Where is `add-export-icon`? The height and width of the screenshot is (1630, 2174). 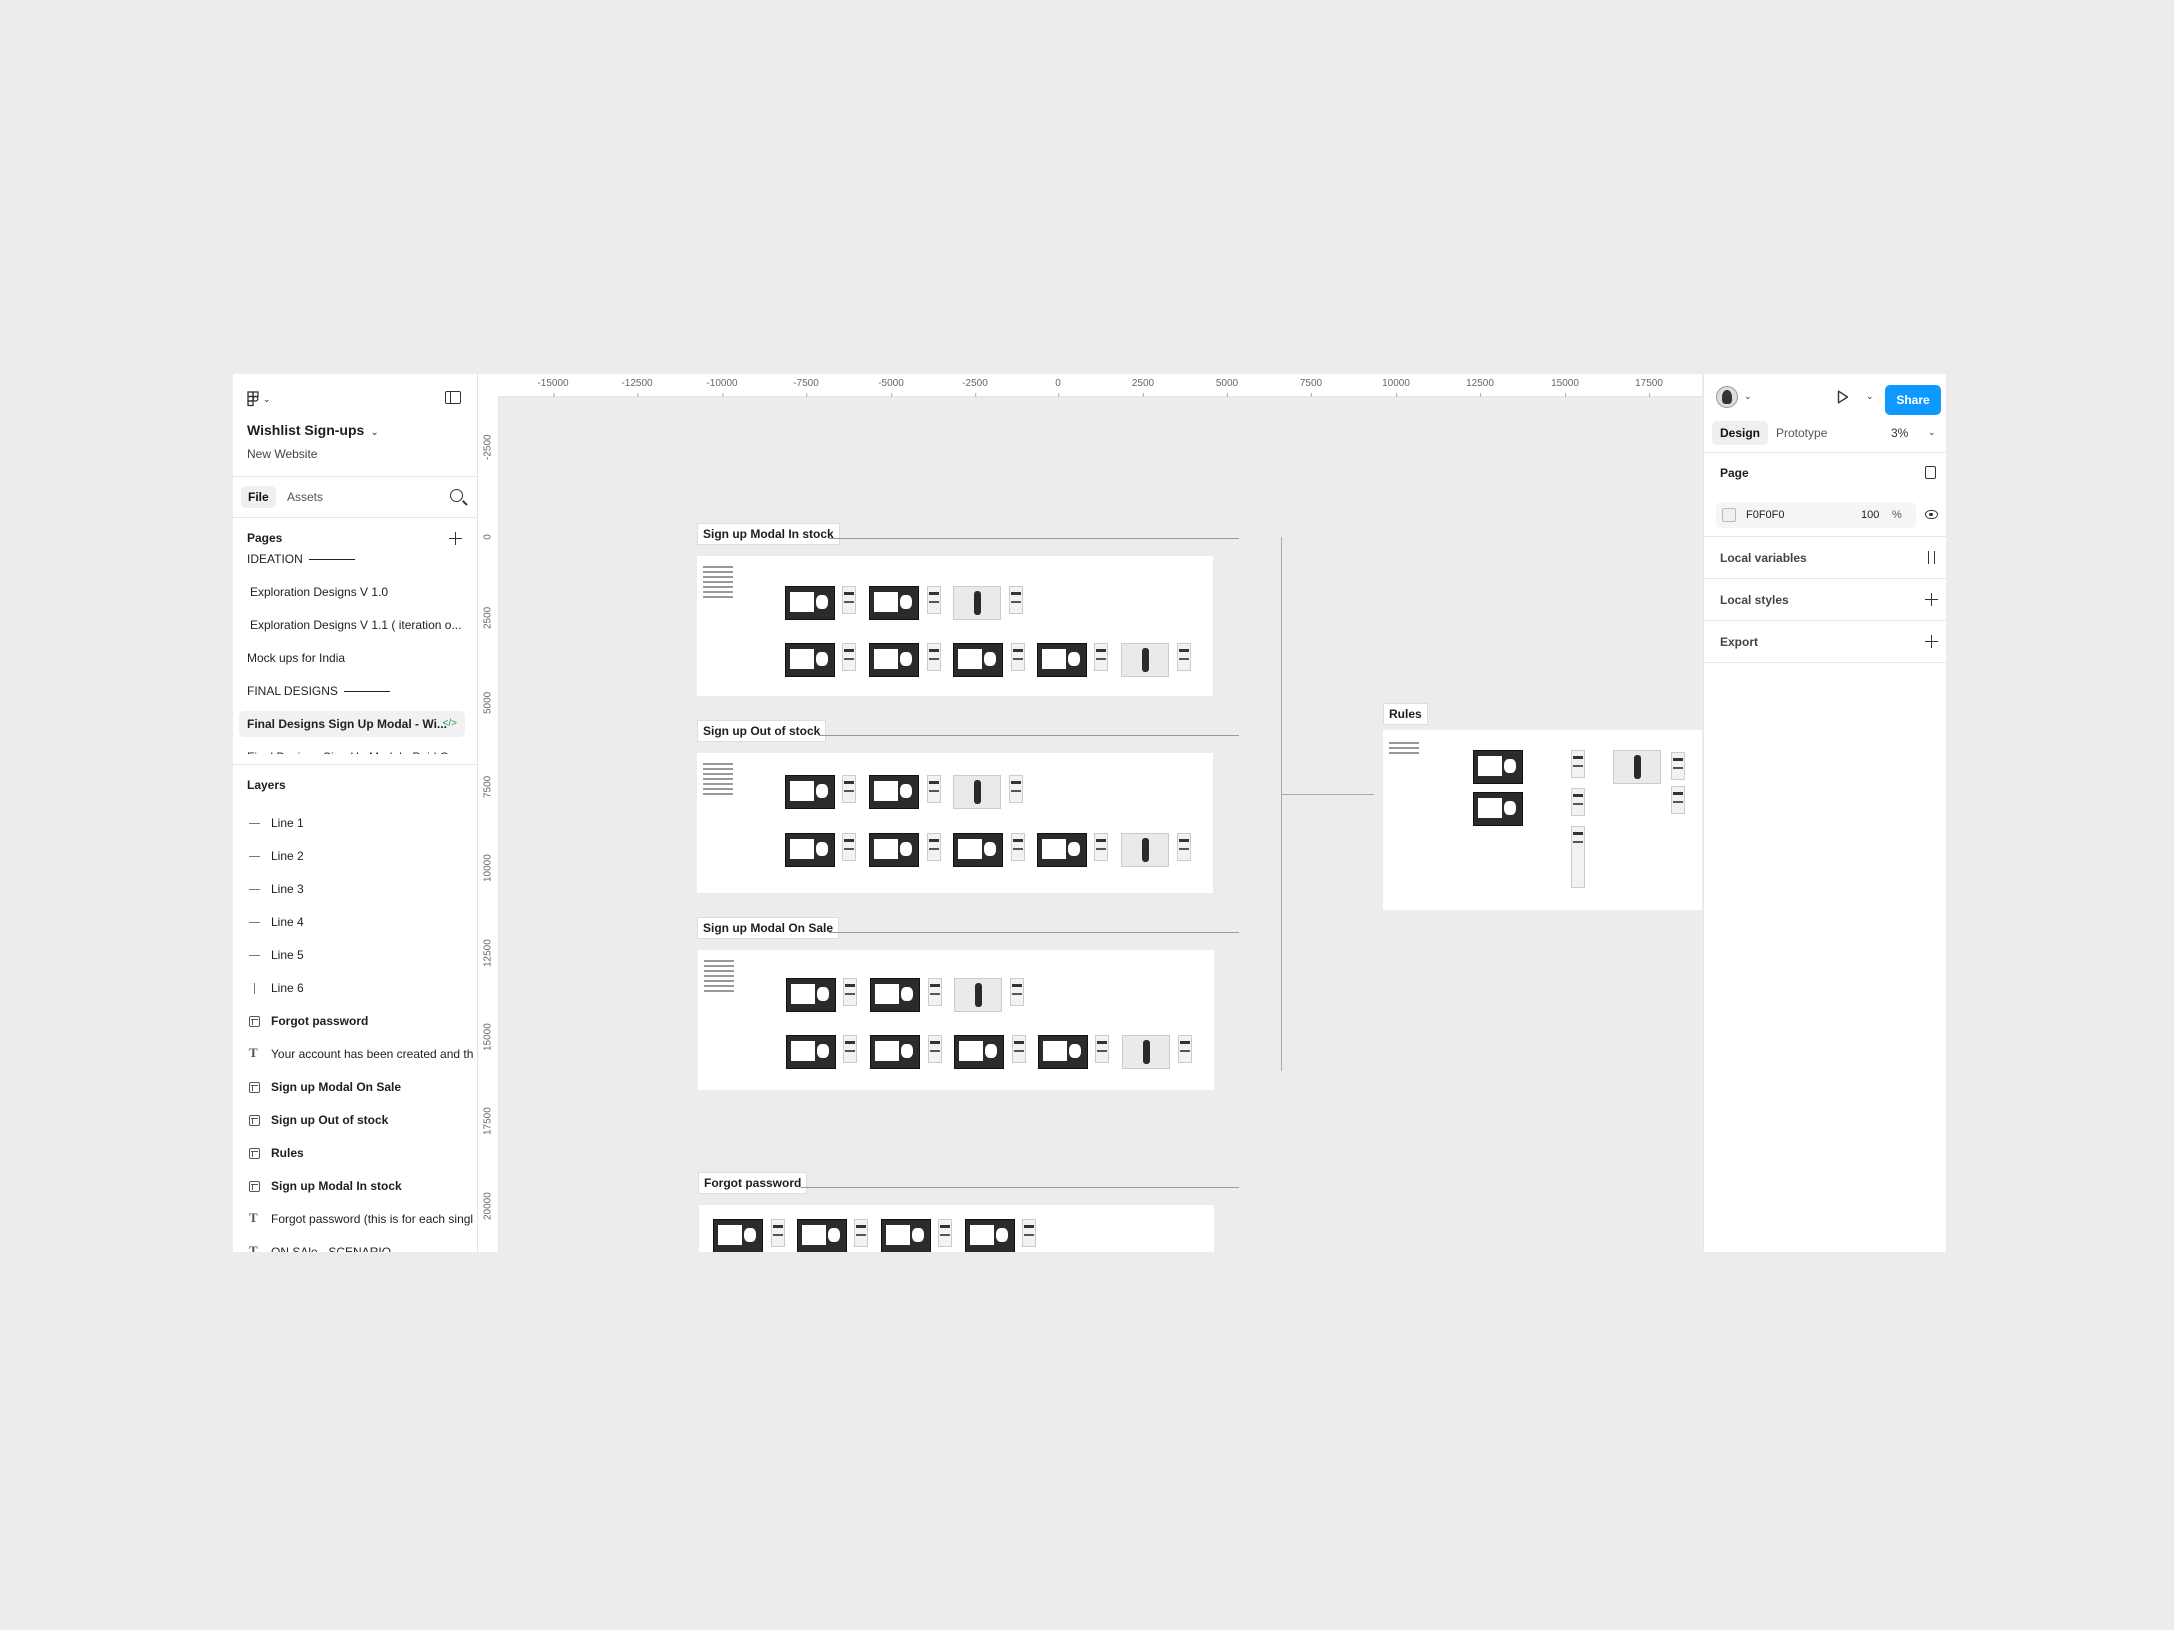 add-export-icon is located at coordinates (1931, 641).